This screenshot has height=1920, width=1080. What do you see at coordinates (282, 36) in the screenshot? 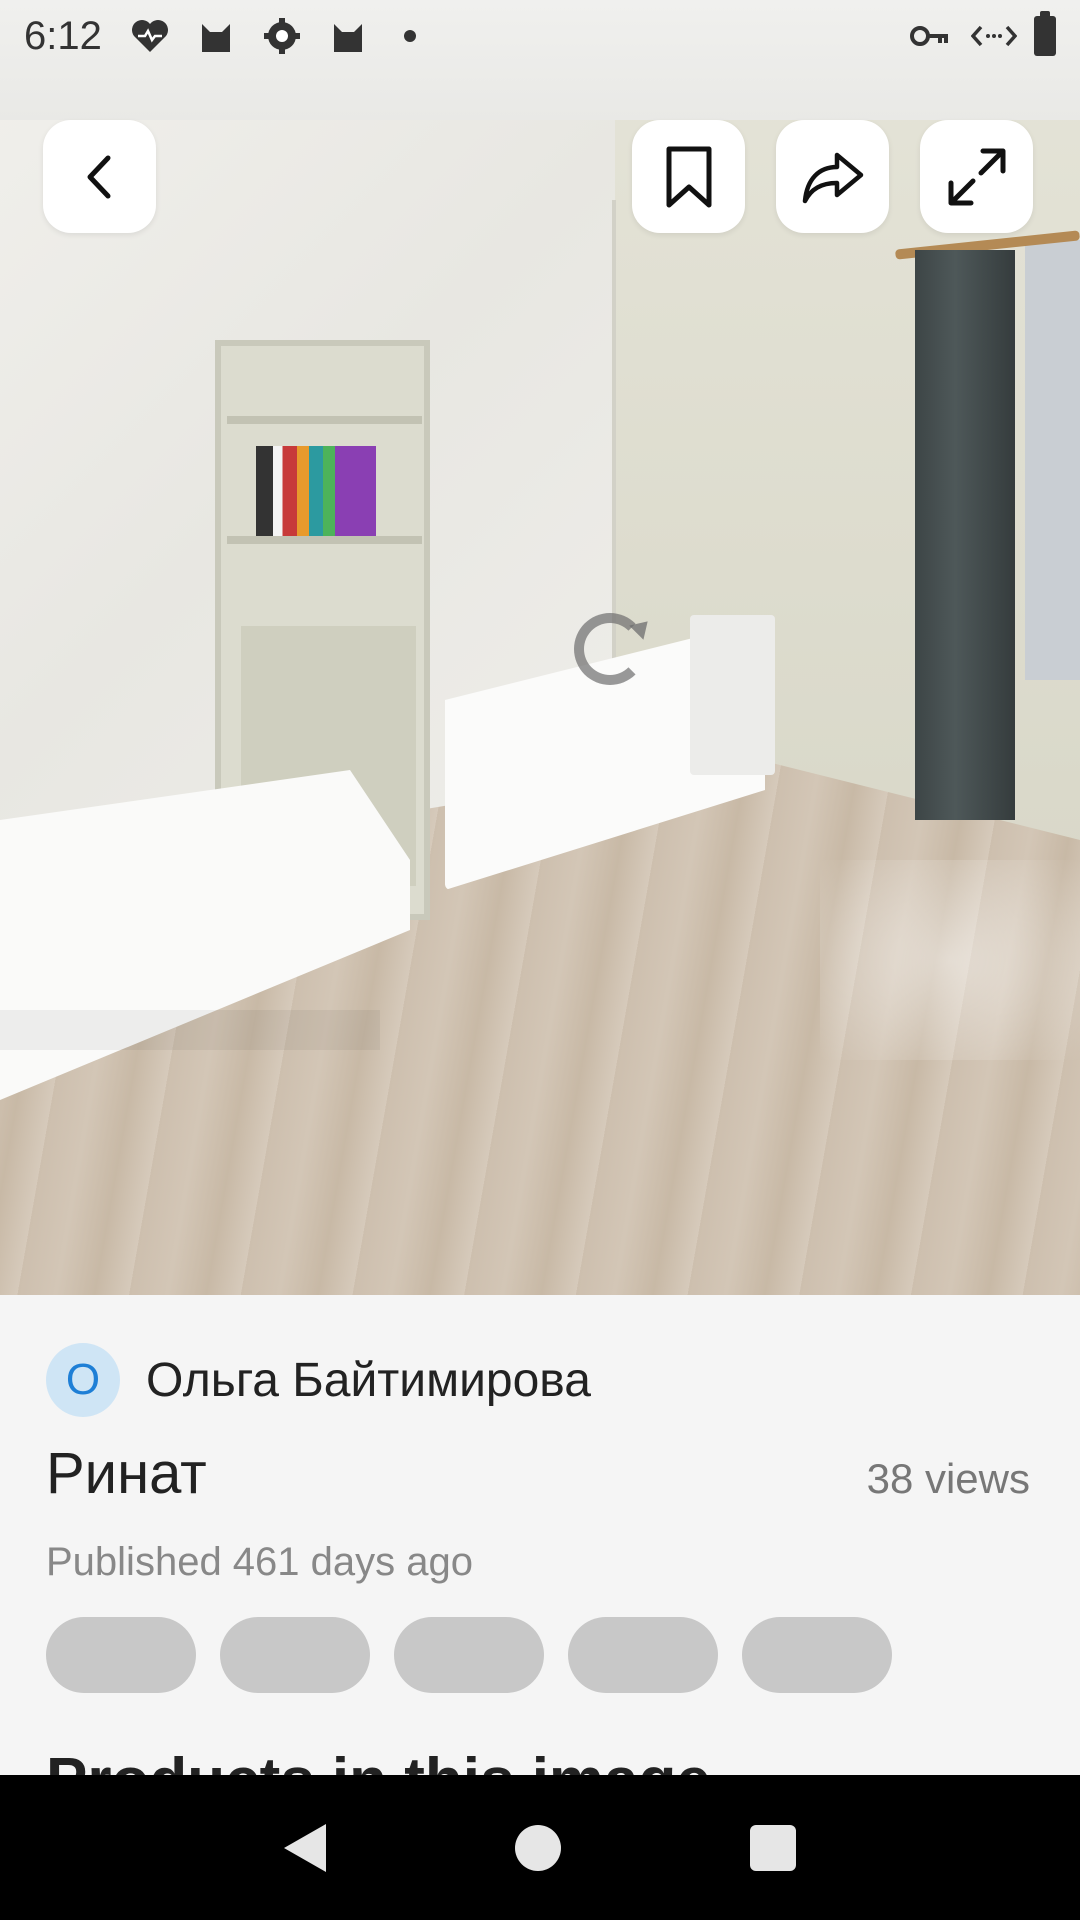
I see `gear-cog-icon` at bounding box center [282, 36].